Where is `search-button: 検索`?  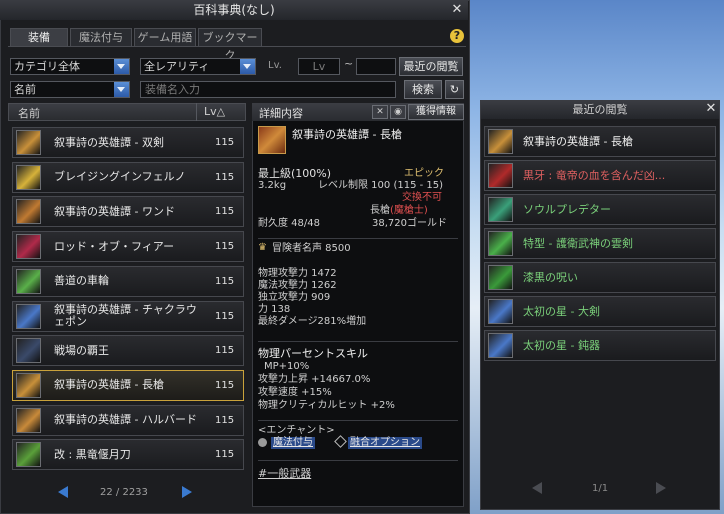
search-button: 検索 is located at coordinates (423, 89).